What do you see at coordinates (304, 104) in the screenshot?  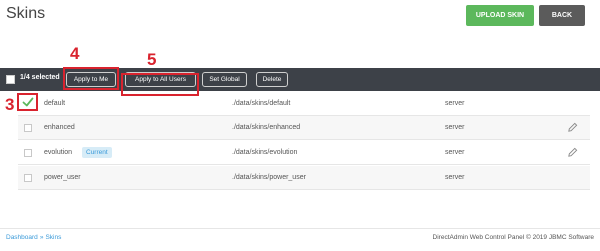 I see `table-row: default ./data/skins/default server` at bounding box center [304, 104].